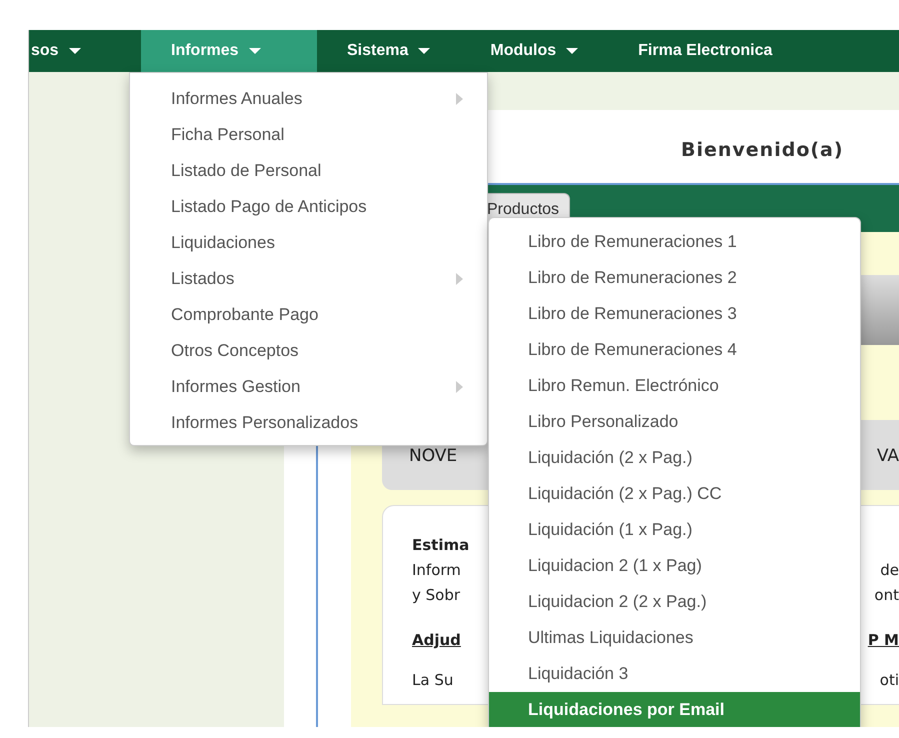 The width and height of the screenshot is (899, 738). What do you see at coordinates (674, 566) in the screenshot?
I see `submenu-item: Liquidacion 2 (1 x Pag)` at bounding box center [674, 566].